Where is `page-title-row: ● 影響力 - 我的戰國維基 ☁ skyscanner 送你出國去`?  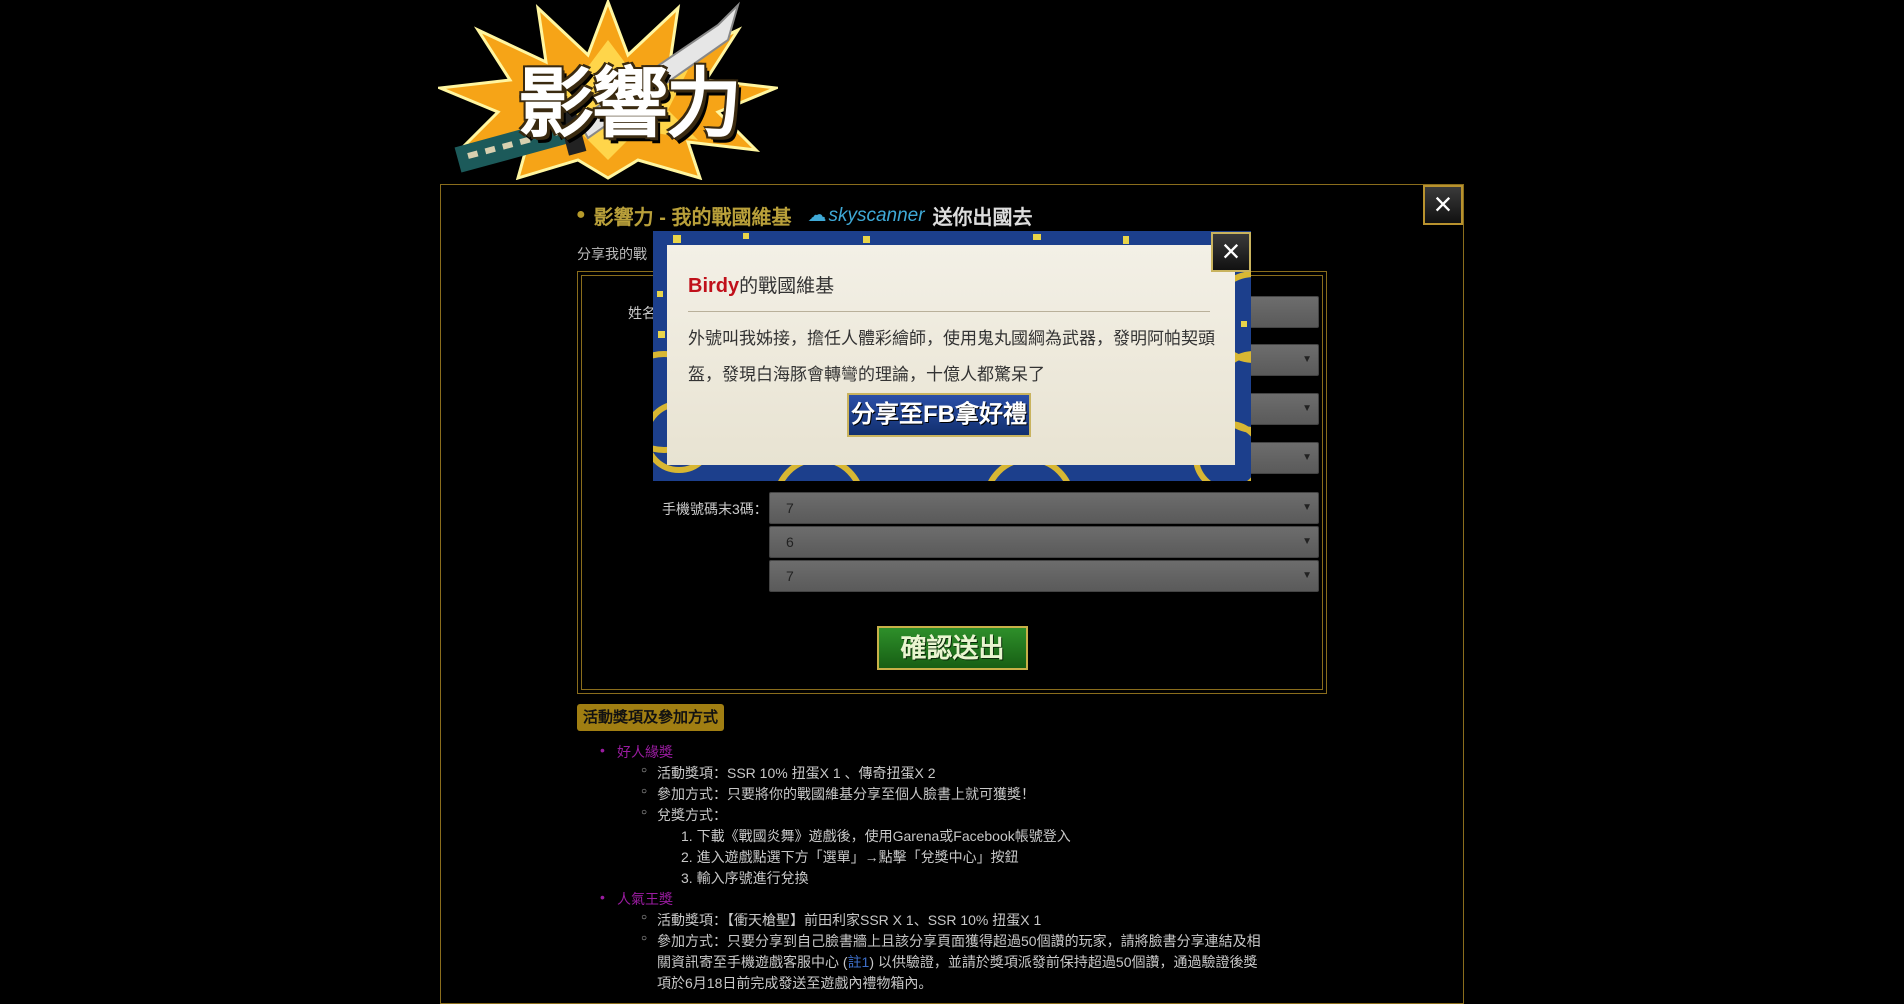 page-title-row: ● 影響力 - 我的戰國維基 ☁ skyscanner 送你出國去 is located at coordinates (804, 215).